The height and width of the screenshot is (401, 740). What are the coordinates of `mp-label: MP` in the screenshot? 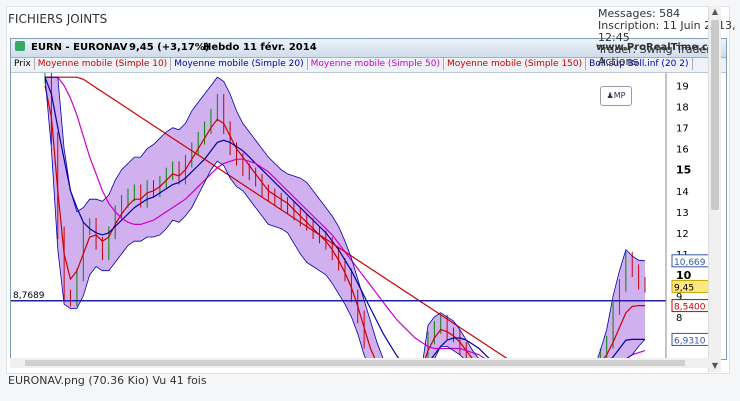 It's located at (619, 95).